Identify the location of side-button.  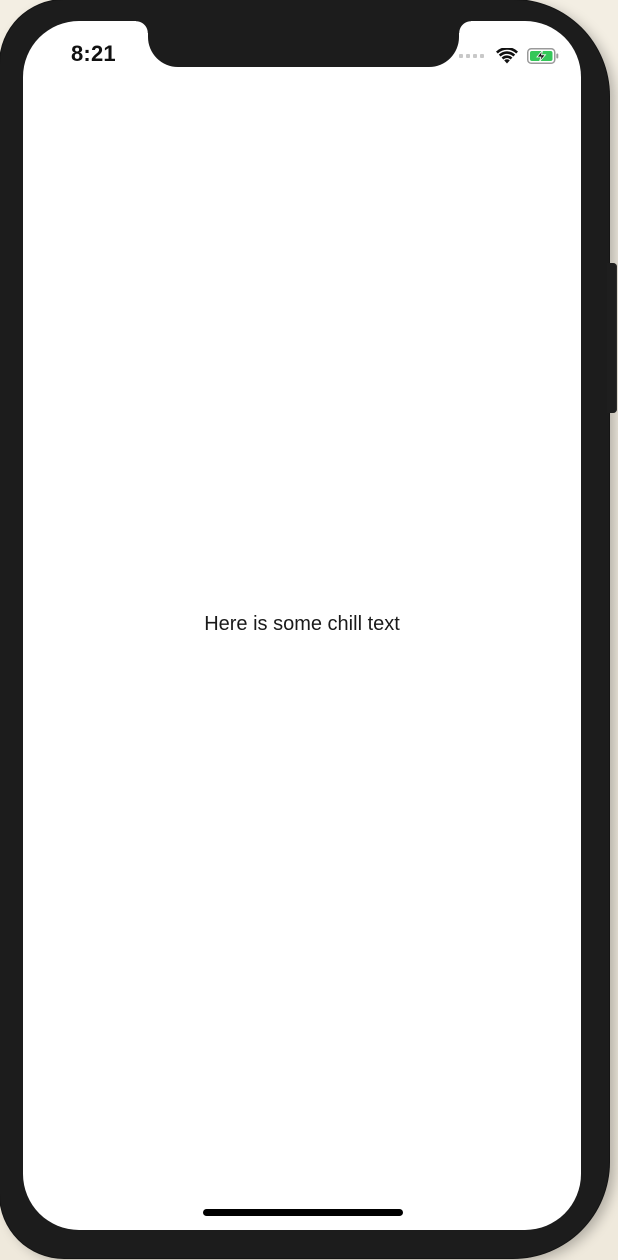
(612, 338).